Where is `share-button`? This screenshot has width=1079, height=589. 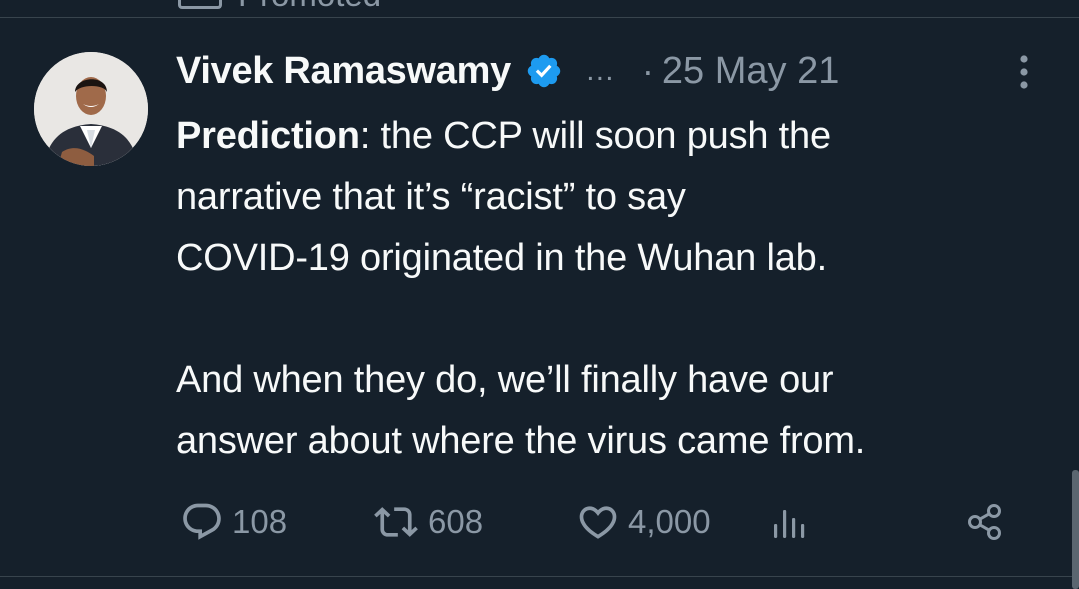 share-button is located at coordinates (986, 522).